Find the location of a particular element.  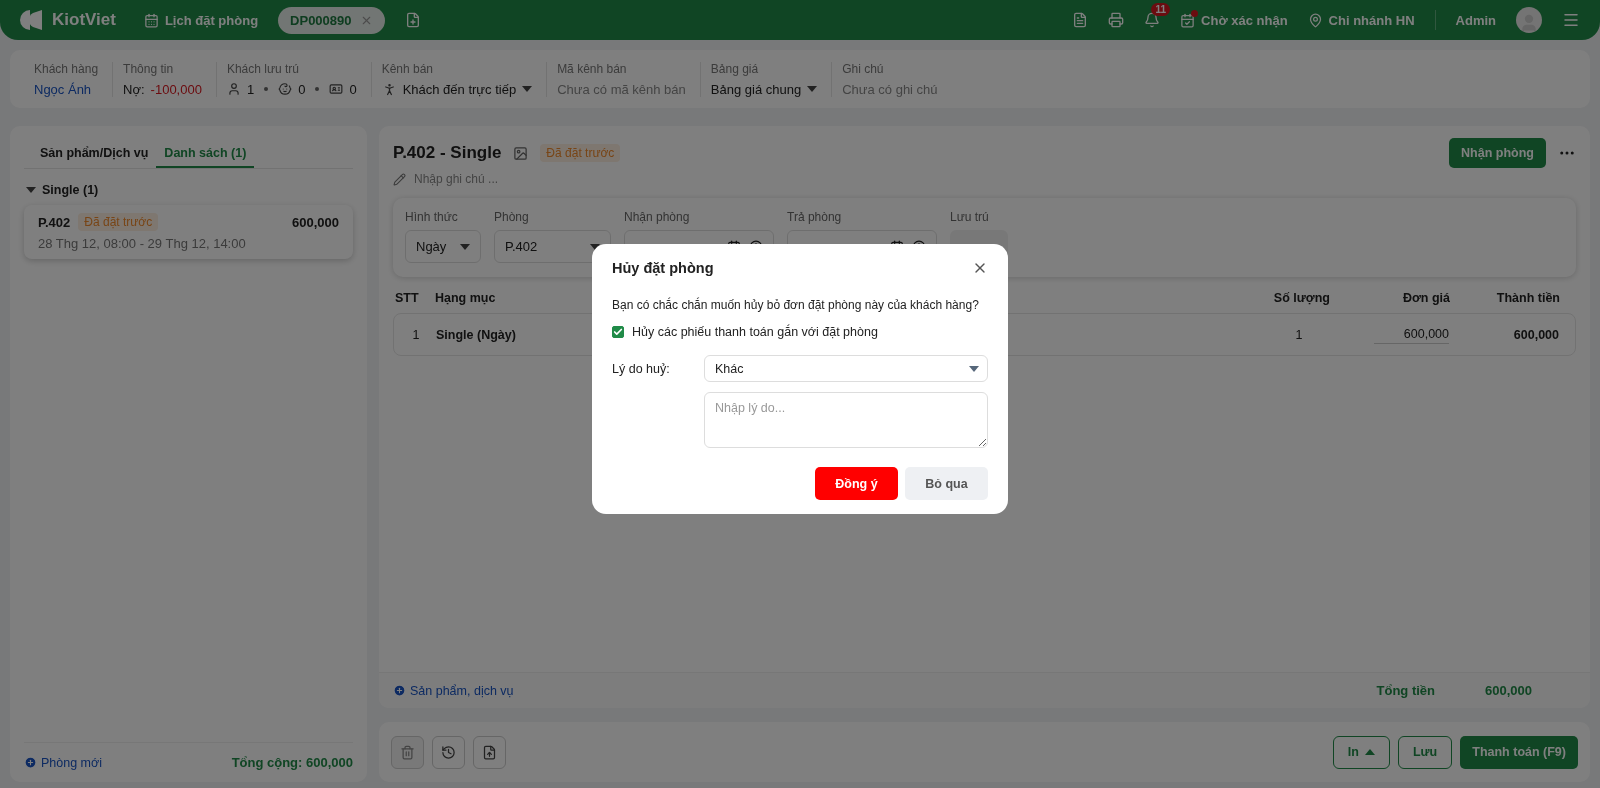

reason-label: Lý do huỷ: is located at coordinates (641, 368).